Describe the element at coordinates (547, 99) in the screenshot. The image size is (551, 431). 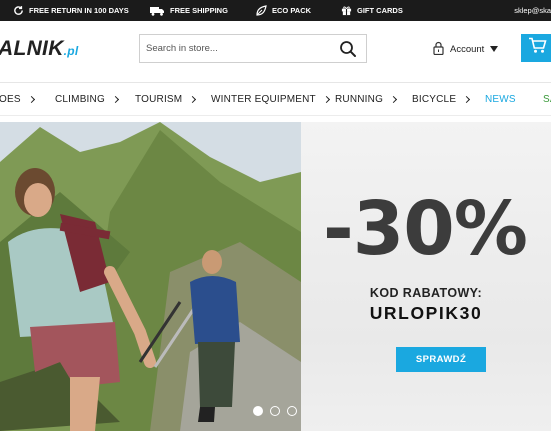
I see `nav-item-sale: SA` at that location.